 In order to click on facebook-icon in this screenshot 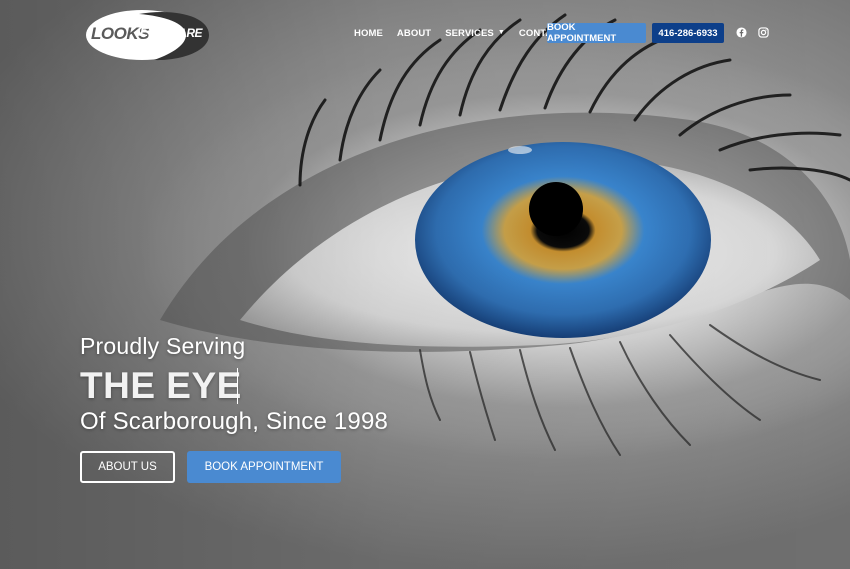, I will do `click(741, 32)`.